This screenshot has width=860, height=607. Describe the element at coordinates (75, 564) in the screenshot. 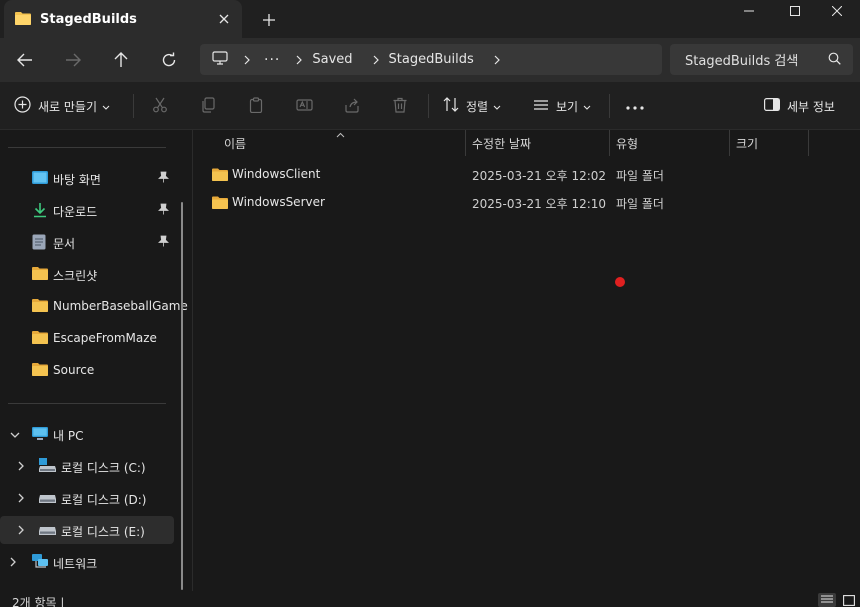

I see `sidebar-item-label: 네트워크` at that location.